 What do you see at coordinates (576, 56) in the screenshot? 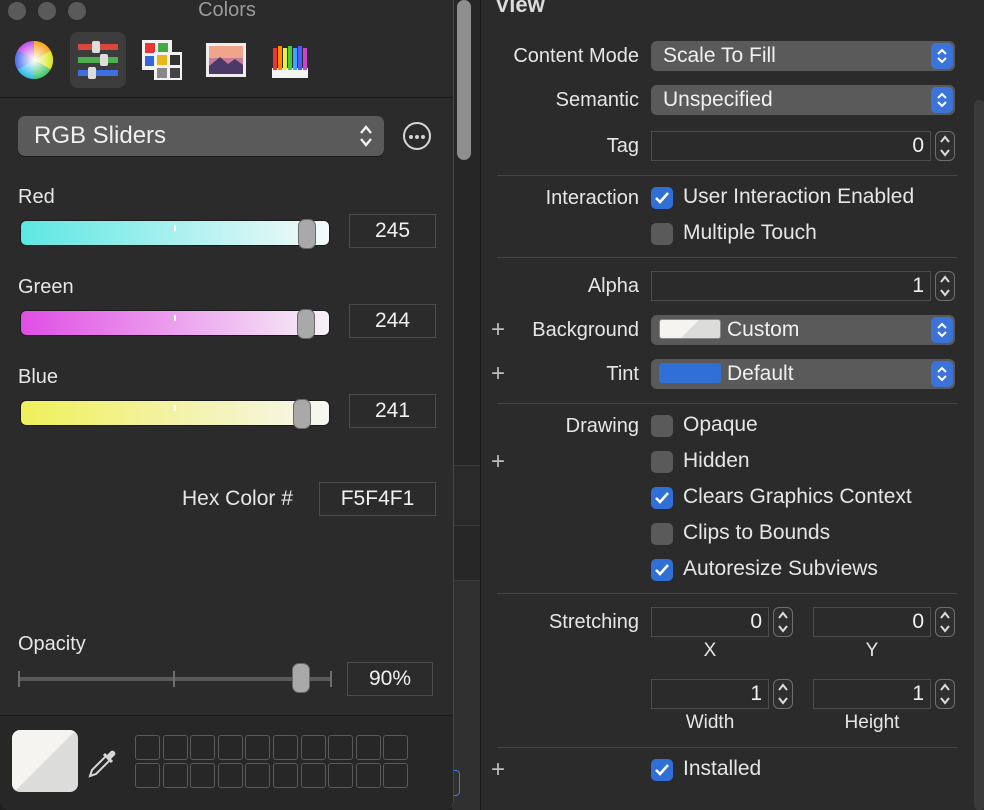
I see `content-mode-label: Content Mode` at bounding box center [576, 56].